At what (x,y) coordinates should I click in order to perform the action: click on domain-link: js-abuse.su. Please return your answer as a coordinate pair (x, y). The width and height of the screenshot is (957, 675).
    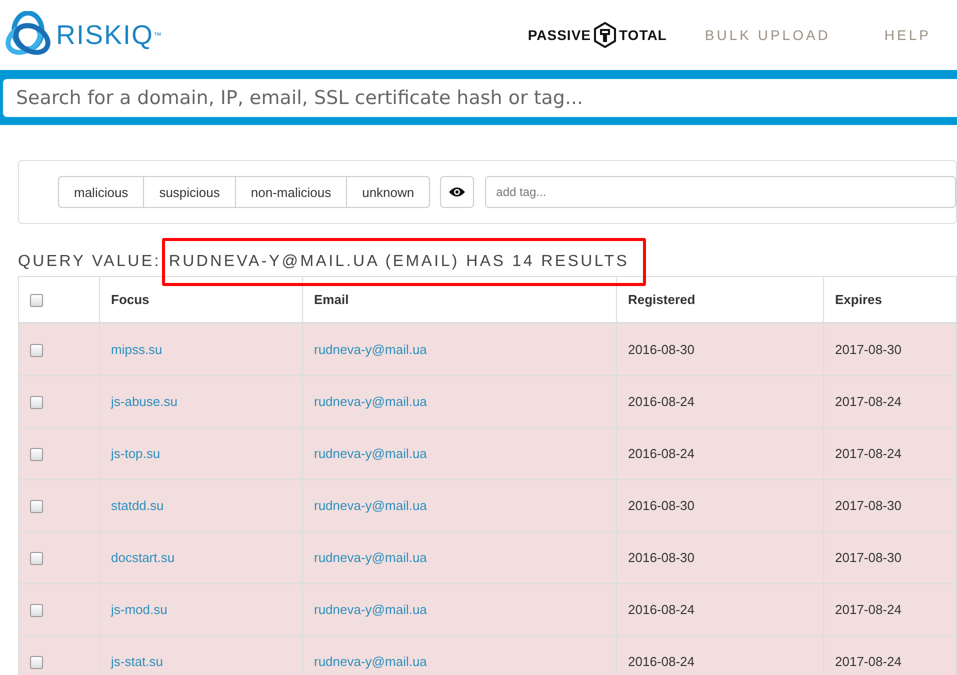
    Looking at the image, I should click on (144, 401).